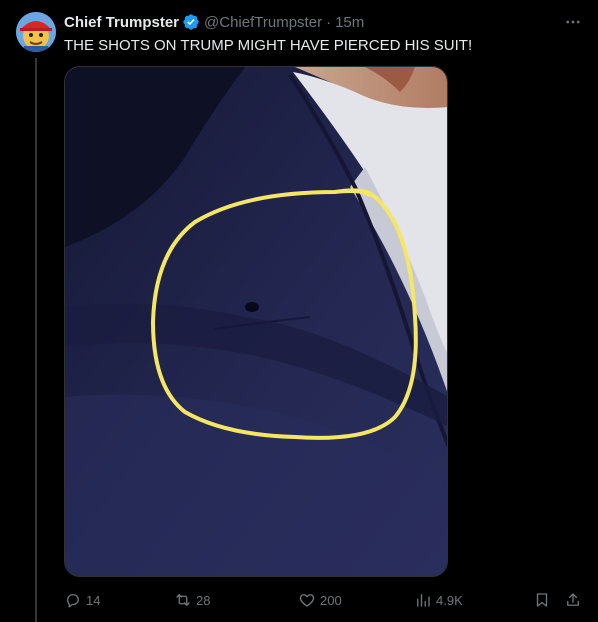 This screenshot has height=622, width=598. Describe the element at coordinates (183, 600) in the screenshot. I see `repost-icon` at that location.